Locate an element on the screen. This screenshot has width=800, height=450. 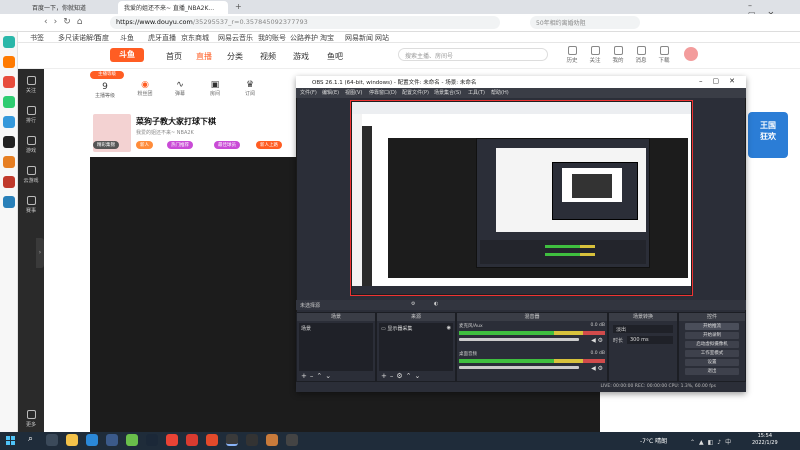
weather-widget: -7°C 晴朗 is located at coordinates (653, 440).